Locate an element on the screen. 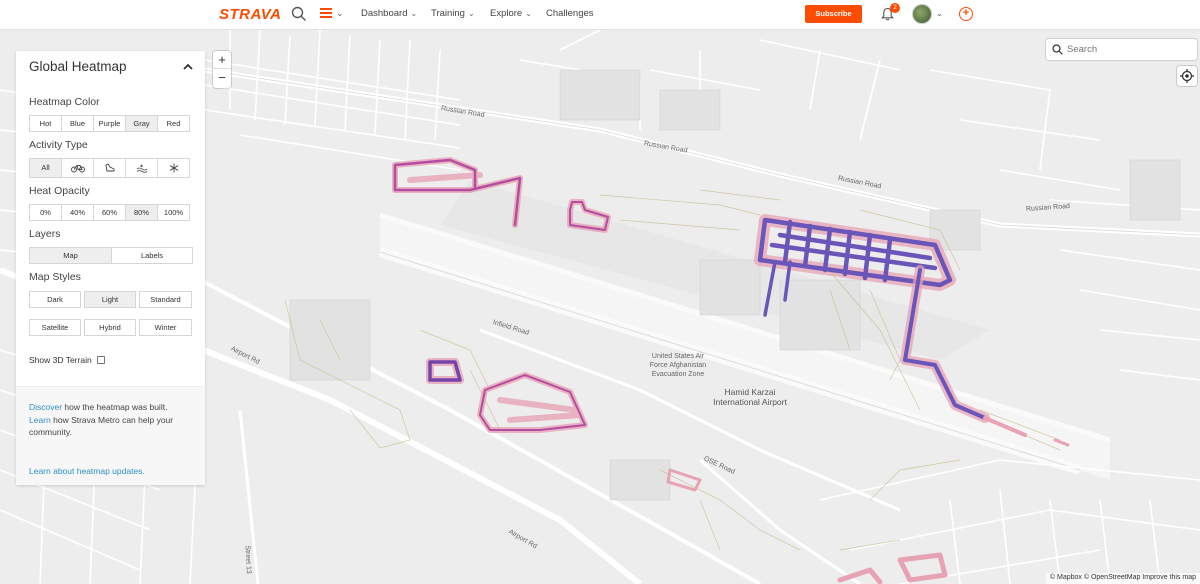 The image size is (1200, 584). nav-challenges: Challenges is located at coordinates (570, 13).